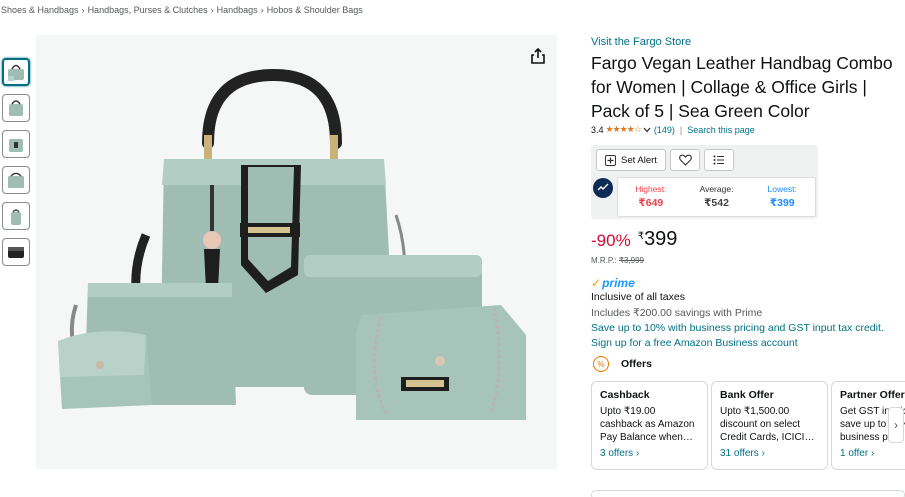 The width and height of the screenshot is (905, 497). I want to click on thumbnail-strip, so click(17, 166).